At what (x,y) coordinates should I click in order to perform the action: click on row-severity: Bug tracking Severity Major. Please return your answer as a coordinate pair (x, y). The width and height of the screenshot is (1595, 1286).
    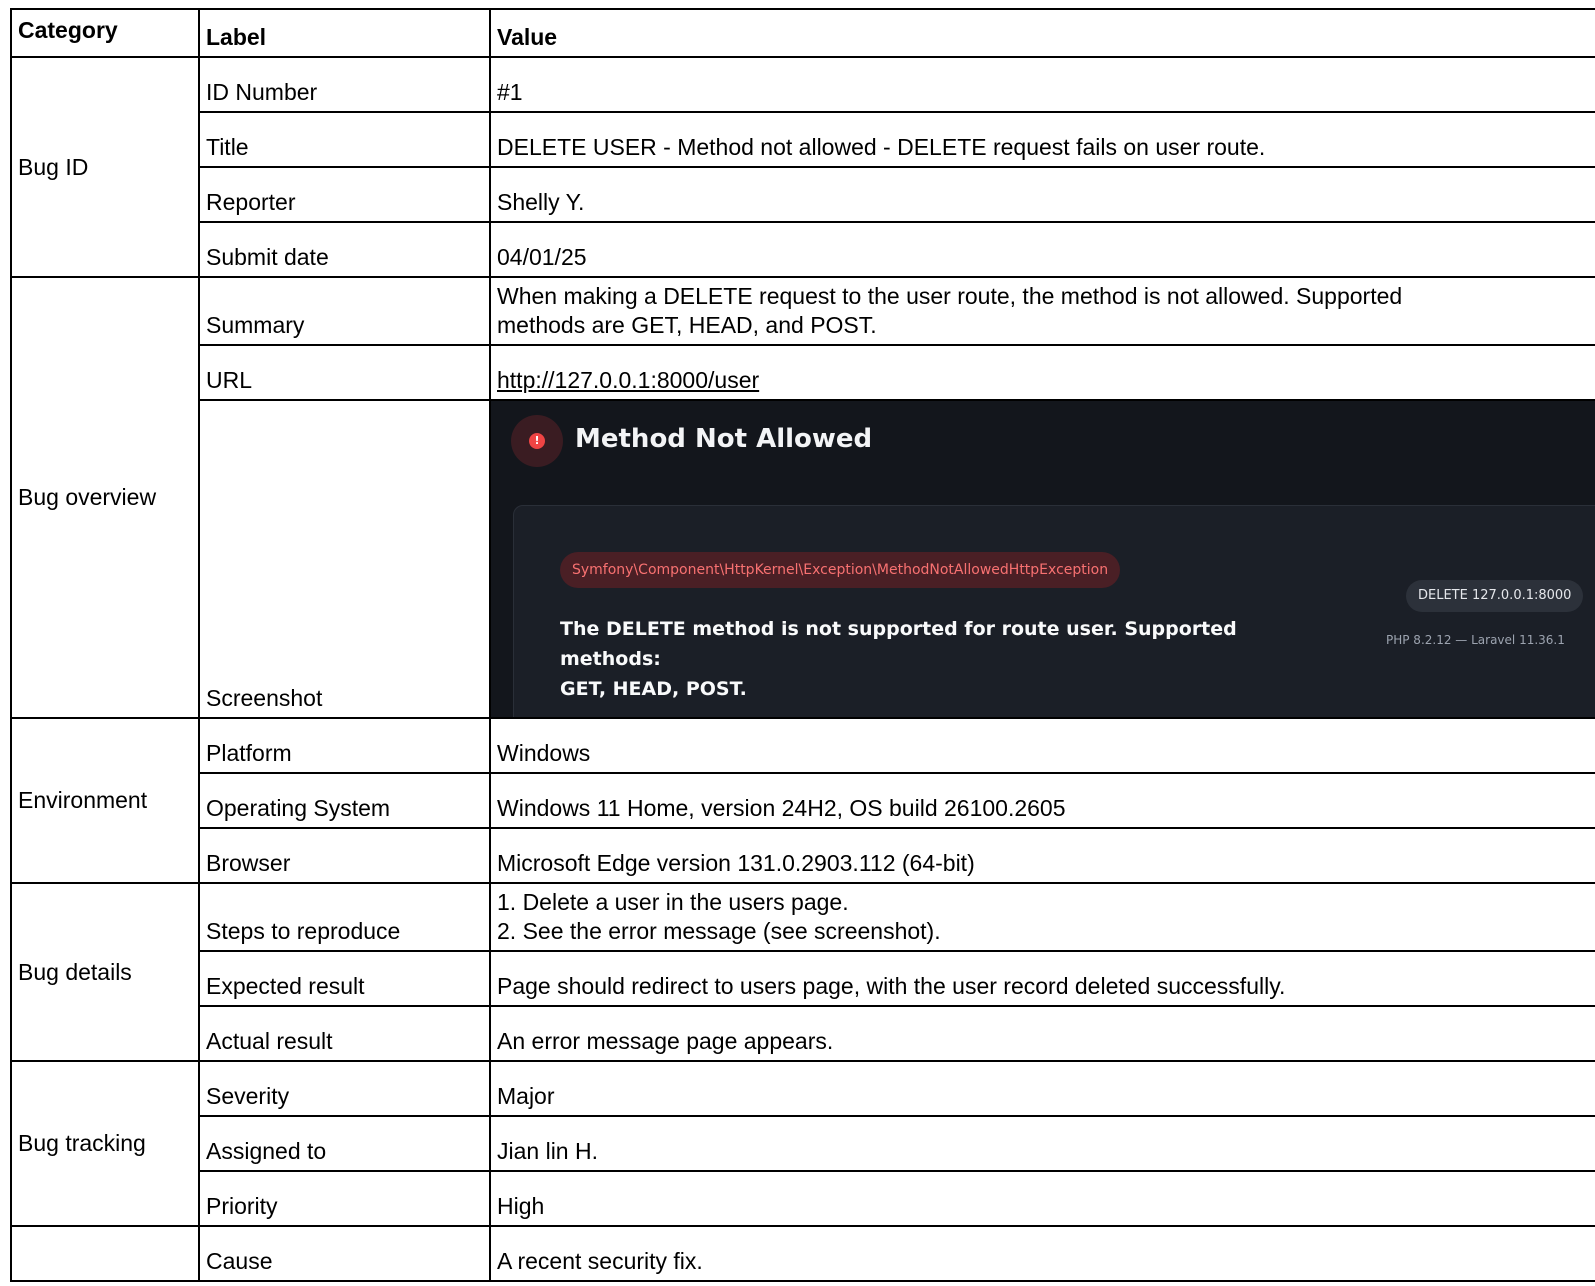
    Looking at the image, I should click on (802, 1143).